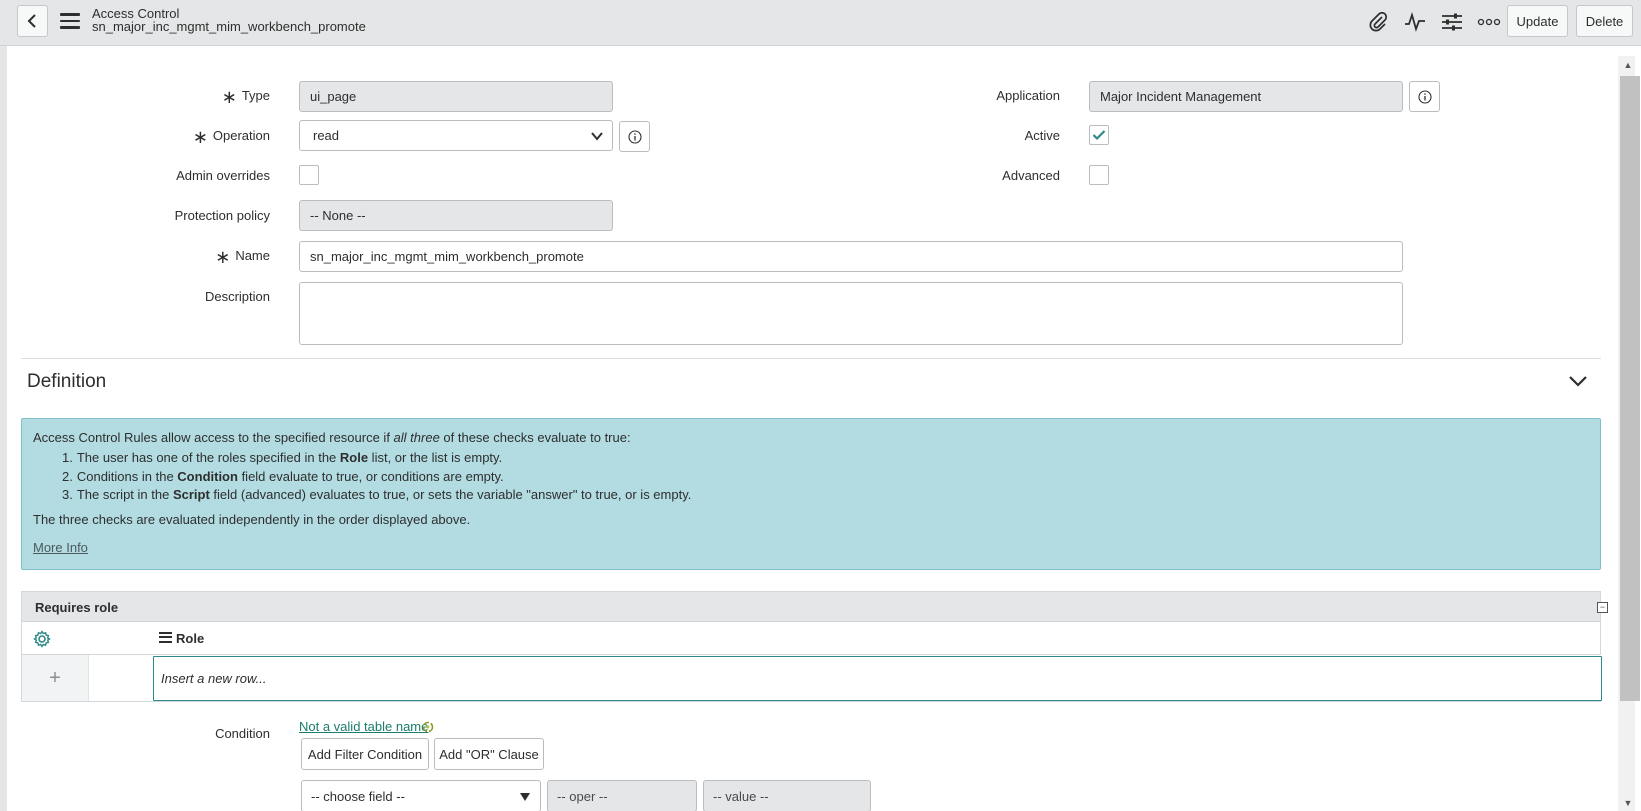  What do you see at coordinates (787, 795) in the screenshot?
I see `value-field: -- value --` at bounding box center [787, 795].